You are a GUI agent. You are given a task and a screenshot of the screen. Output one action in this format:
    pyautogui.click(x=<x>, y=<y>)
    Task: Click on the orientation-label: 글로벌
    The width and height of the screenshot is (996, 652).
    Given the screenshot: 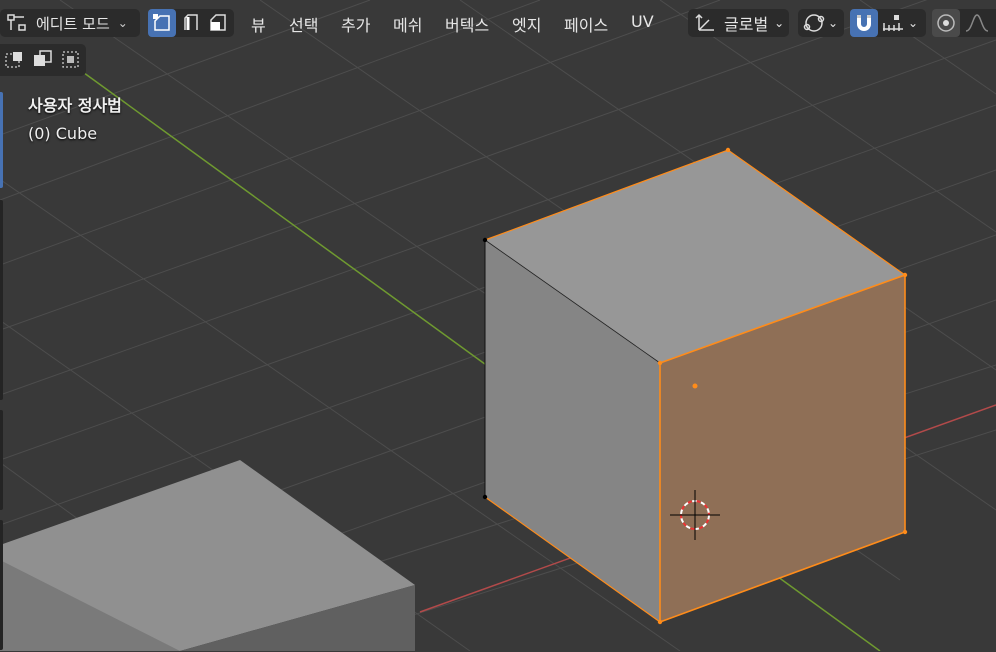 What is the action you would take?
    pyautogui.click(x=746, y=24)
    